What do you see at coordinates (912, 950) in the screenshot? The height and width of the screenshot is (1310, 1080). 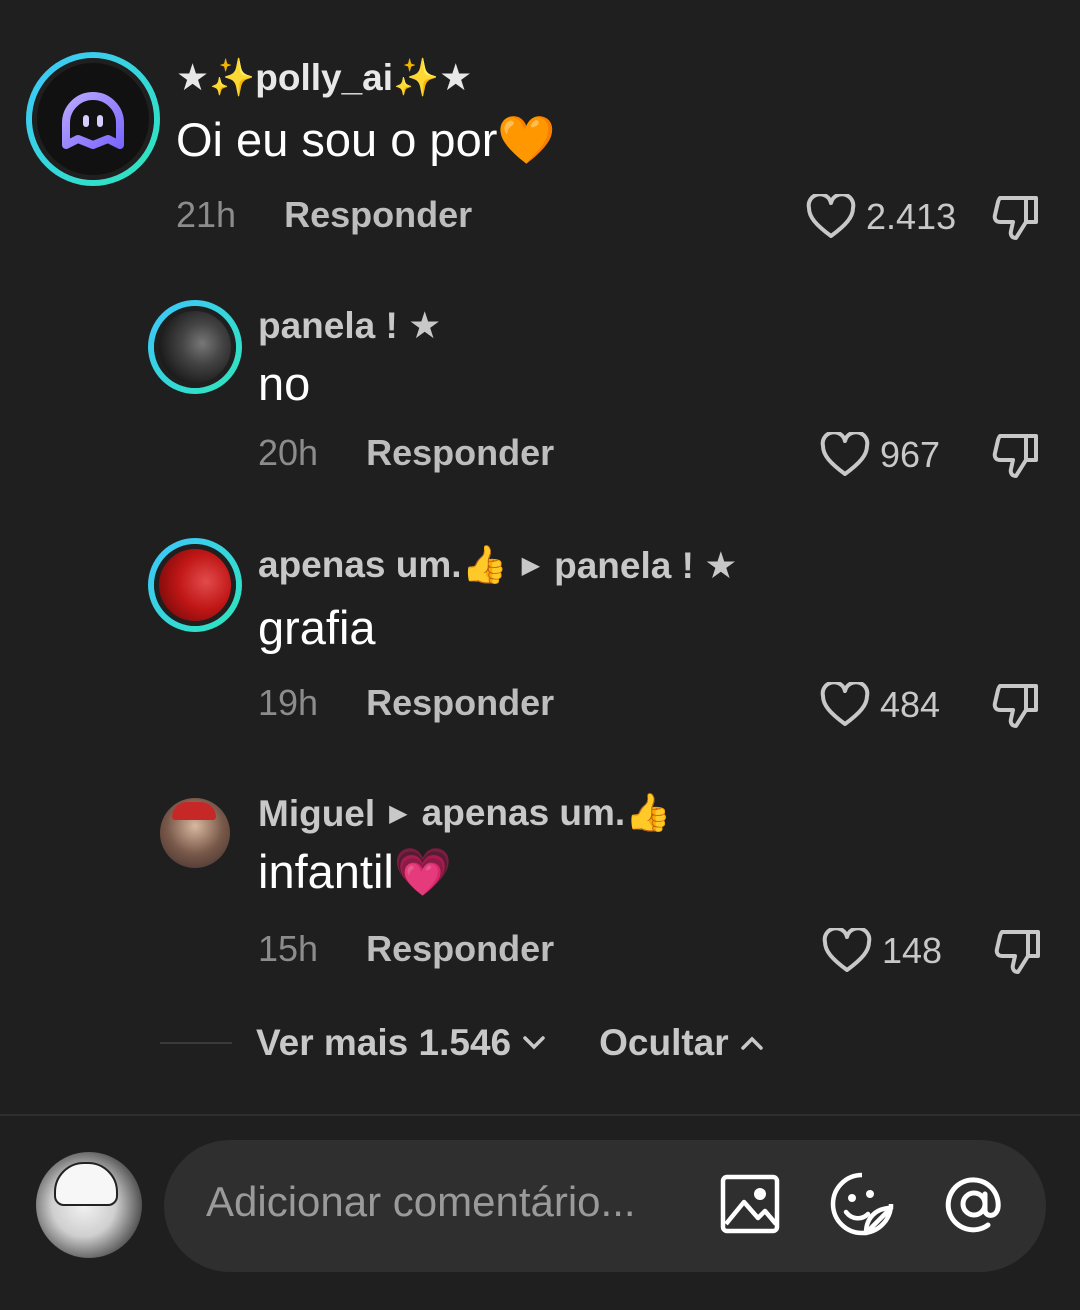 I see `like-count: 148` at bounding box center [912, 950].